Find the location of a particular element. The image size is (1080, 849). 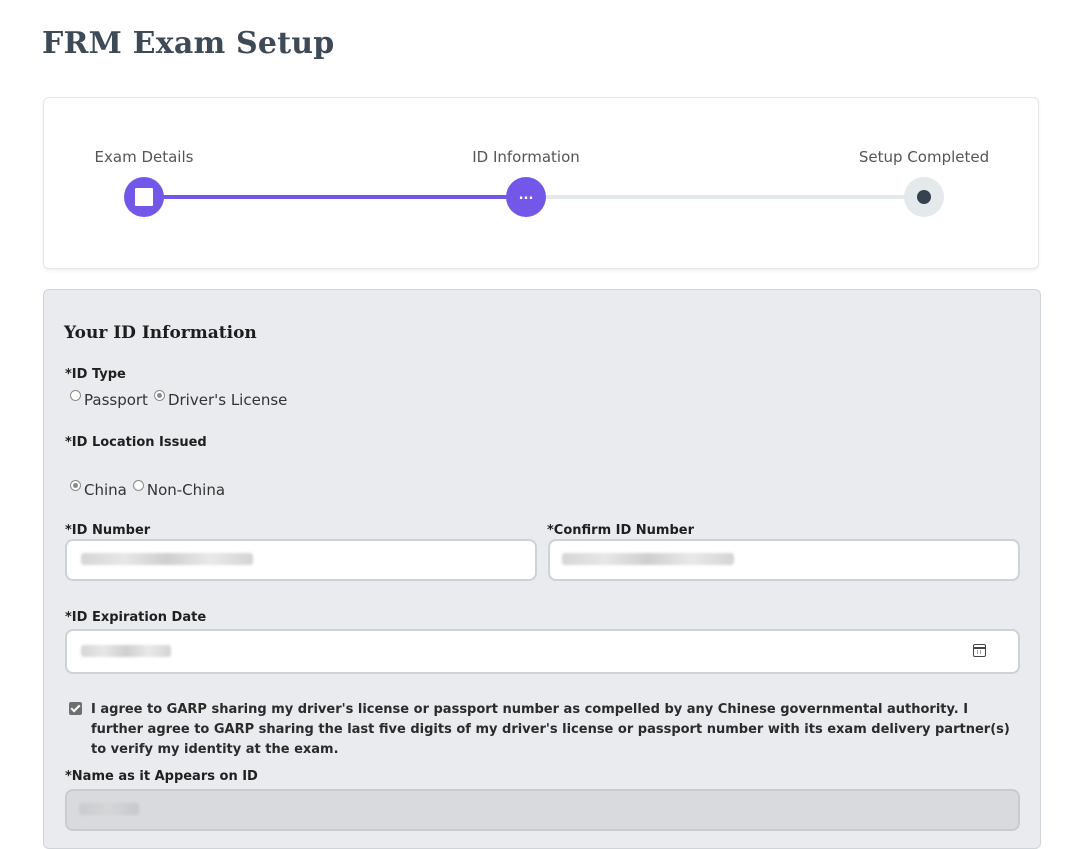

expiration-date-input is located at coordinates (542, 651).